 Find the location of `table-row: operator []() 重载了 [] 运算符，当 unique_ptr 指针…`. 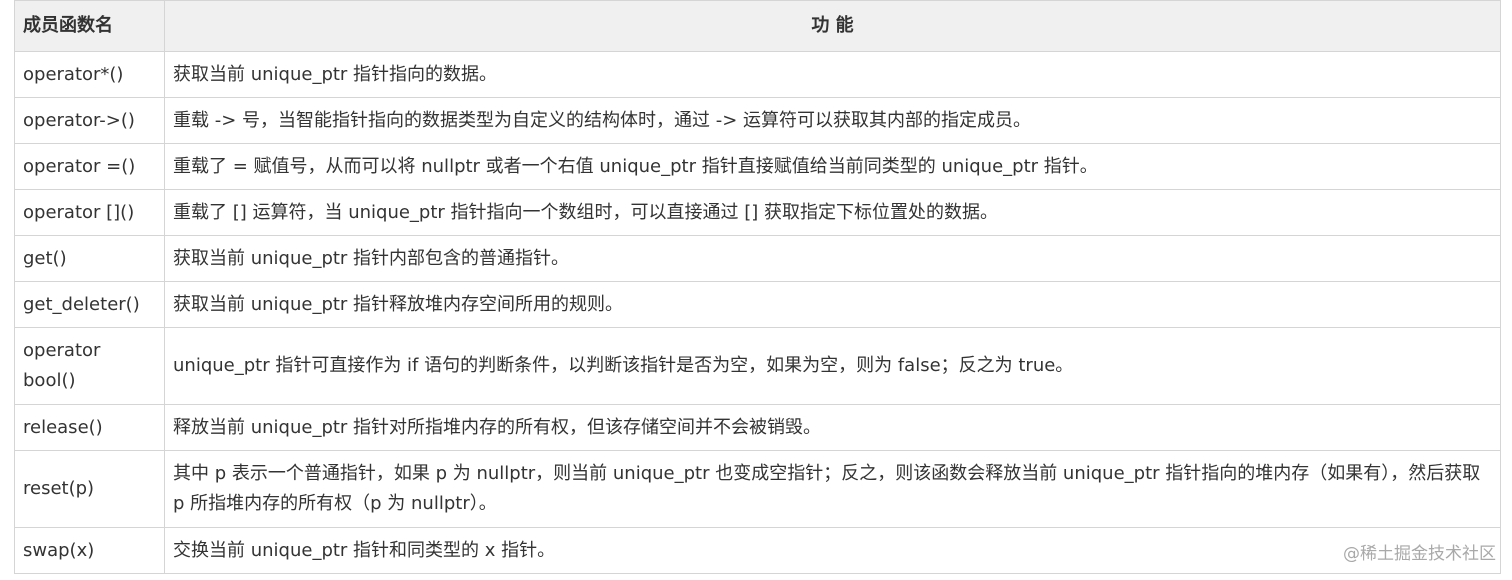

table-row: operator []() 重载了 [] 运算符，当 unique_ptr 指针… is located at coordinates (757, 212).